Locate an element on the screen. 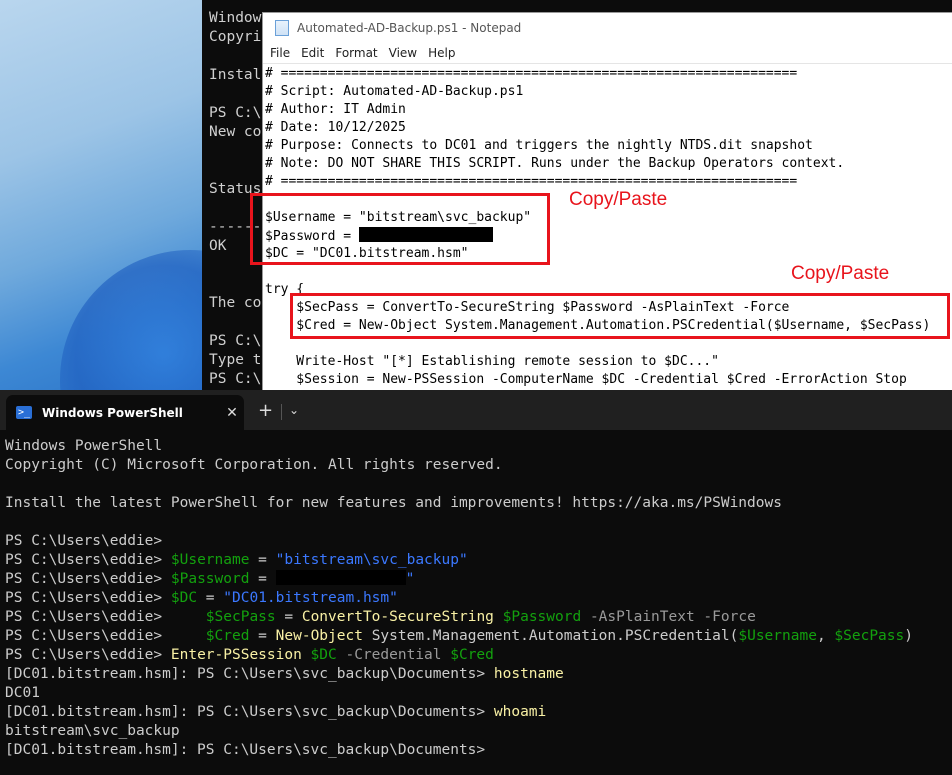 This screenshot has width=952, height=775. bg-console-line: Copyri is located at coordinates (235, 37).